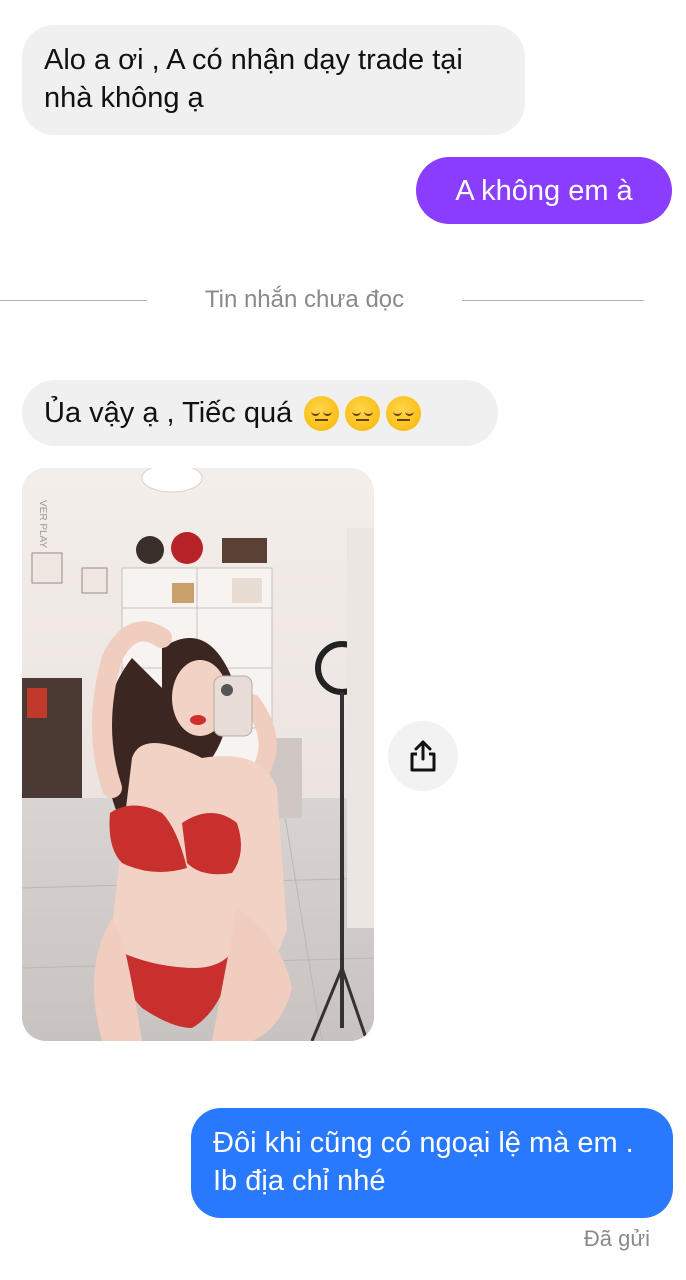 This screenshot has width=686, height=1280. What do you see at coordinates (553, 300) in the screenshot?
I see `divider-line-right` at bounding box center [553, 300].